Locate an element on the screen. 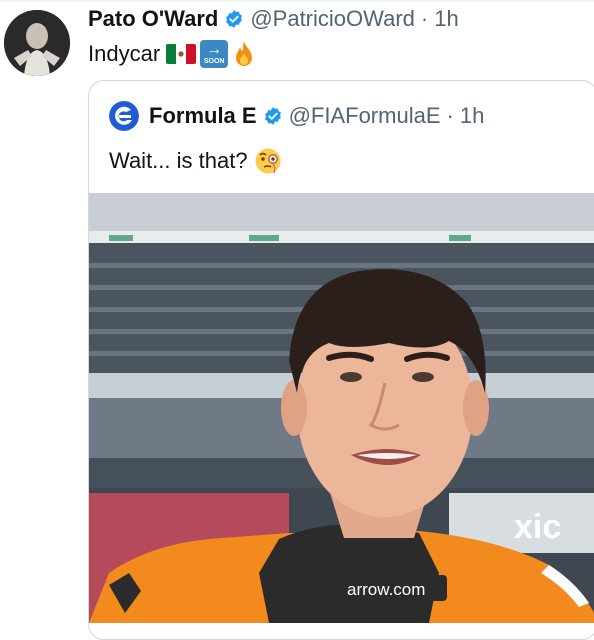 The width and height of the screenshot is (594, 640). quoted-tweet-header: Formula E @FIAFormulaE · 1h is located at coordinates (296, 116).